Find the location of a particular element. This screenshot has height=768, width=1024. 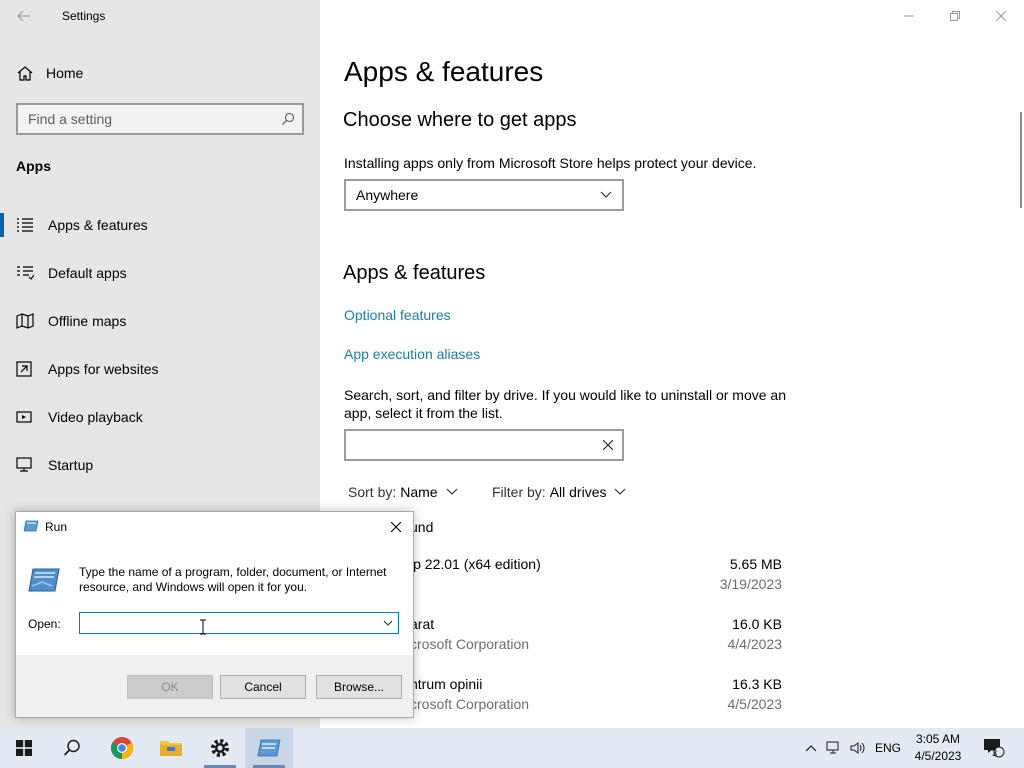

sidebar-item-label: Apps & features is located at coordinates (98, 225).